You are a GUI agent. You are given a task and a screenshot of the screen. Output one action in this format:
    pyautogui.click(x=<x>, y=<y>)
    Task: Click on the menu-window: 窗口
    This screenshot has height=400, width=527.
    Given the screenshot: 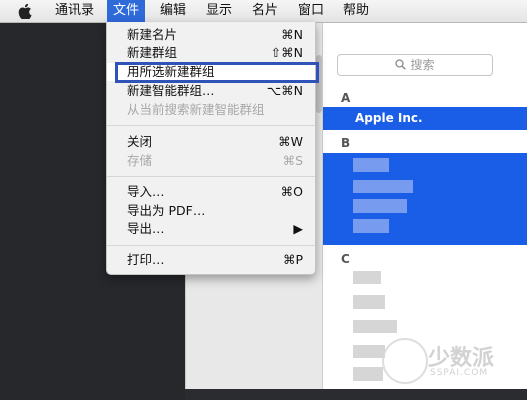 What is the action you would take?
    pyautogui.click(x=311, y=11)
    